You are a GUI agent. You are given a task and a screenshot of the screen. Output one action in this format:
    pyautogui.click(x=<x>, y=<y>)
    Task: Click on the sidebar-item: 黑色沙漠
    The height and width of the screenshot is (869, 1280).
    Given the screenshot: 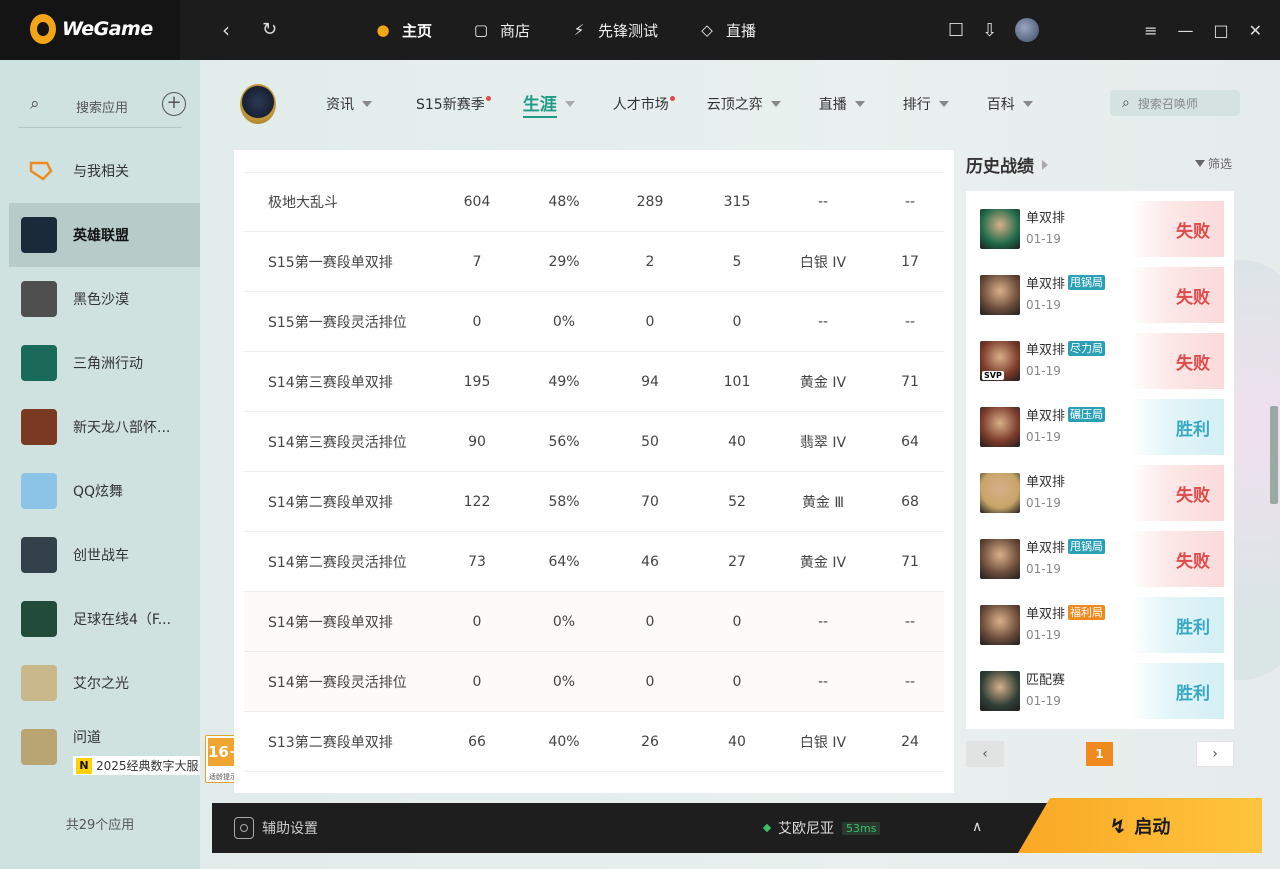 What is the action you would take?
    pyautogui.click(x=104, y=299)
    